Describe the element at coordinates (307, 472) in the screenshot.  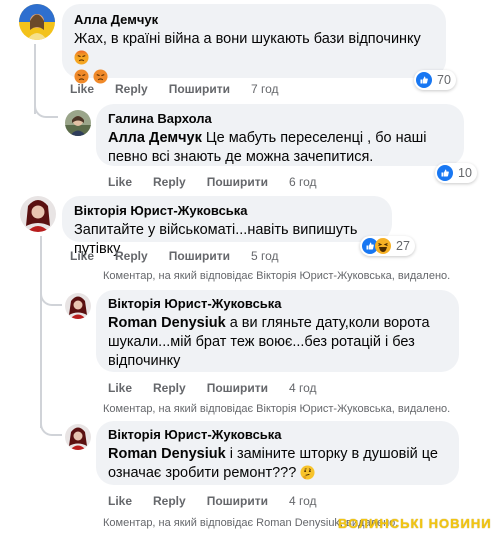
I see `thinking-emoji-icon` at that location.